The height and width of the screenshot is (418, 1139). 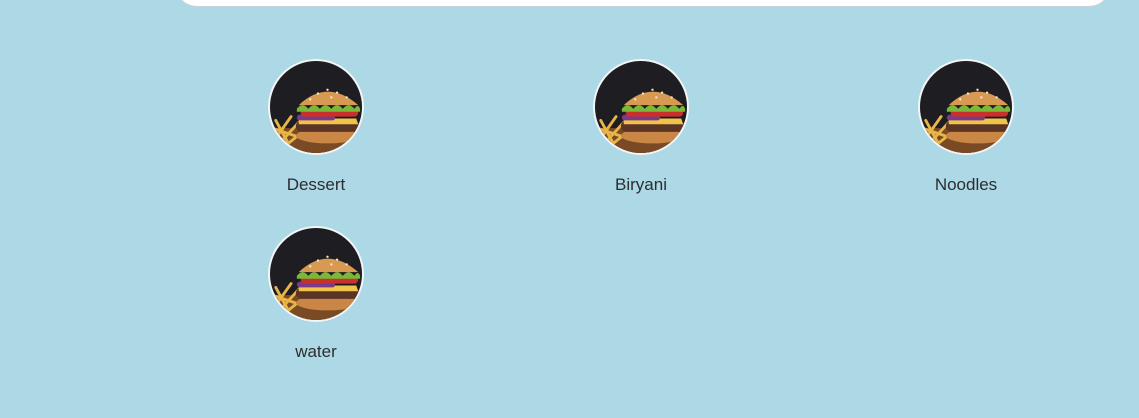 What do you see at coordinates (316, 184) in the screenshot?
I see `category-label: Dessert` at bounding box center [316, 184].